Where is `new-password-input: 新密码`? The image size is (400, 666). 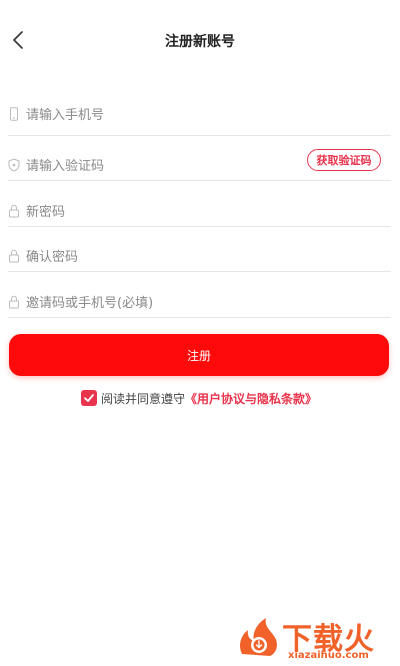 new-password-input: 新密码 is located at coordinates (45, 210).